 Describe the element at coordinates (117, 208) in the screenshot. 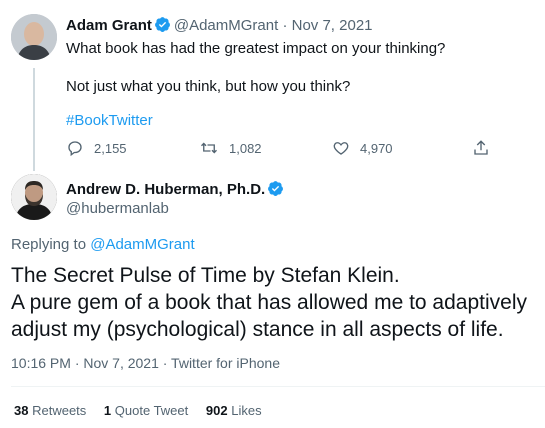

I see `tweet2-handle: @hubermanlab` at that location.